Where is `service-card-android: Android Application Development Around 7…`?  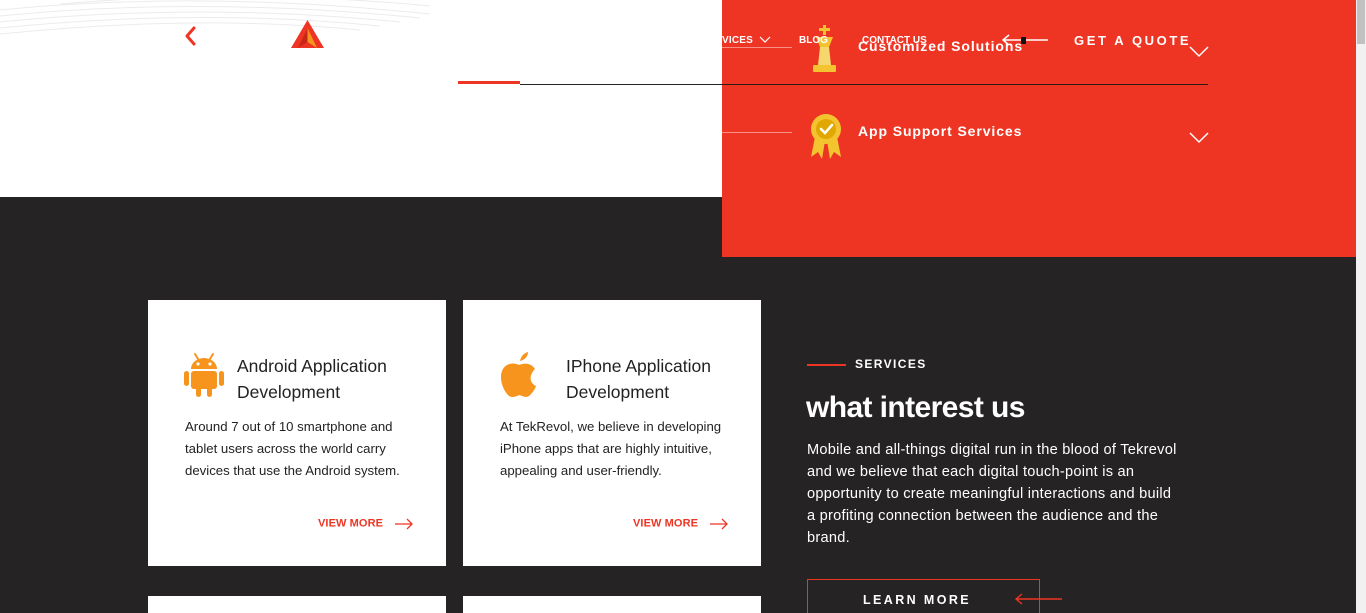
service-card-android: Android Application Development Around 7… is located at coordinates (297, 433).